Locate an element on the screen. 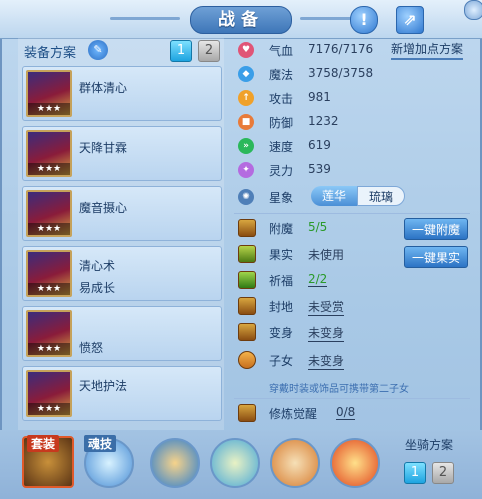  enchant-icon is located at coordinates (247, 228).